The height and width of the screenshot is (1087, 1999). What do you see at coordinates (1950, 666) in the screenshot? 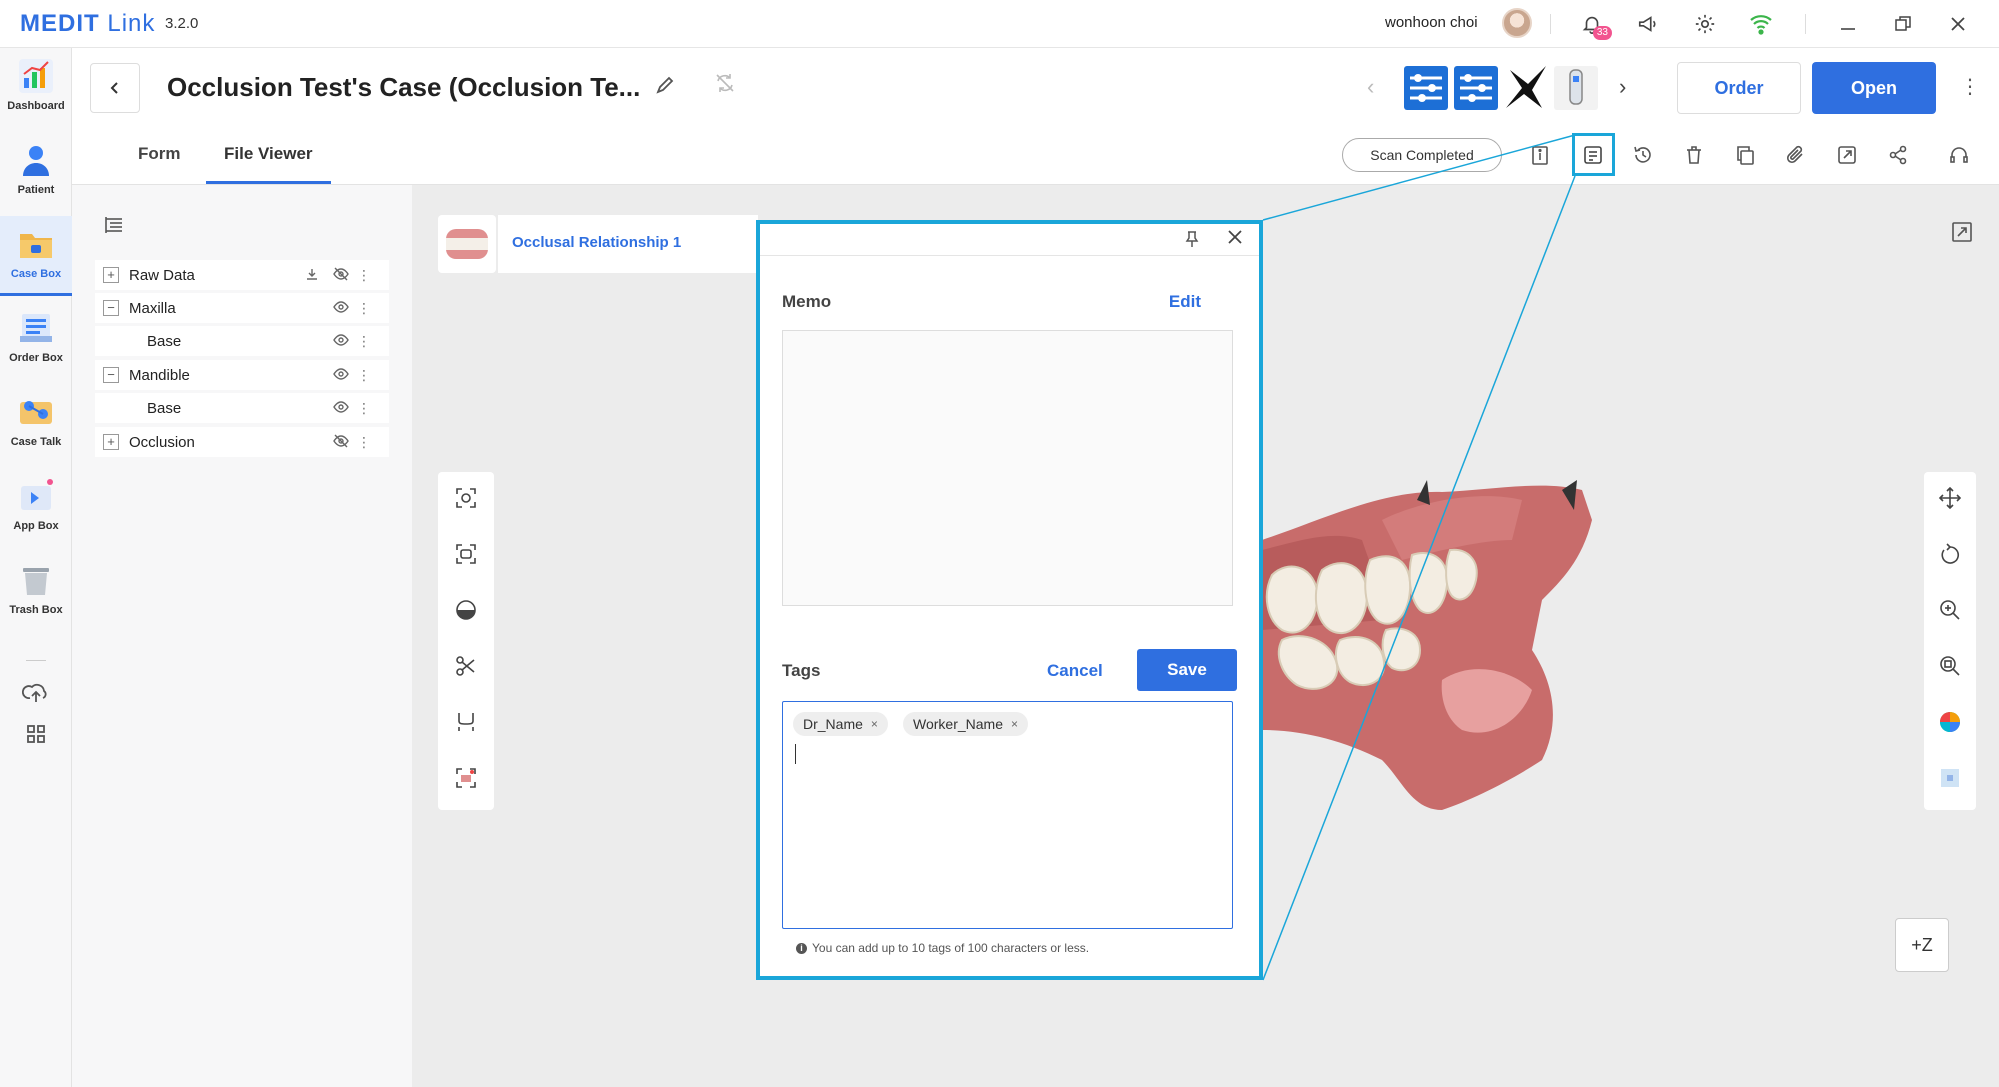
I see `zoom-area-icon` at bounding box center [1950, 666].